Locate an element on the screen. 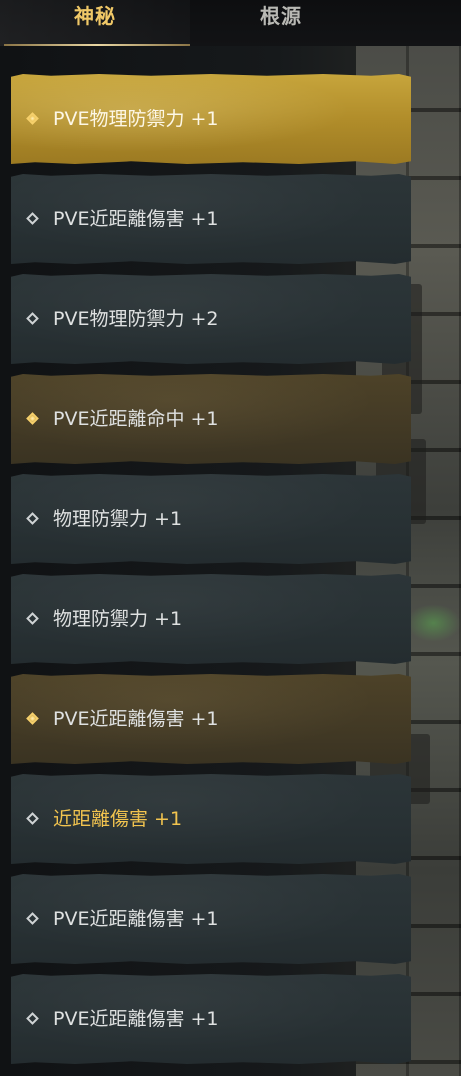 The width and height of the screenshot is (461, 1076). tab-bar: 神秘 根源 is located at coordinates (230, 23).